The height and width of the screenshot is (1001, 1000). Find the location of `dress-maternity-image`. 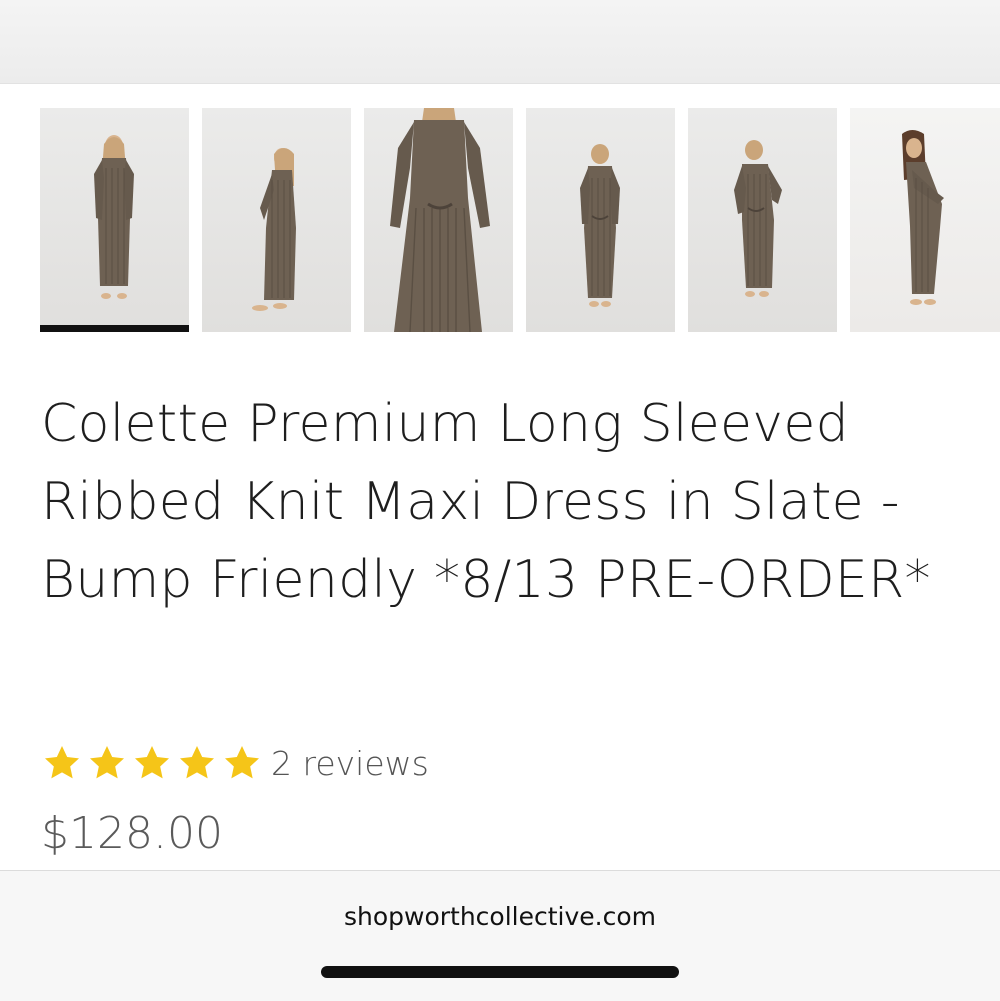

dress-maternity-image is located at coordinates (923, 217).